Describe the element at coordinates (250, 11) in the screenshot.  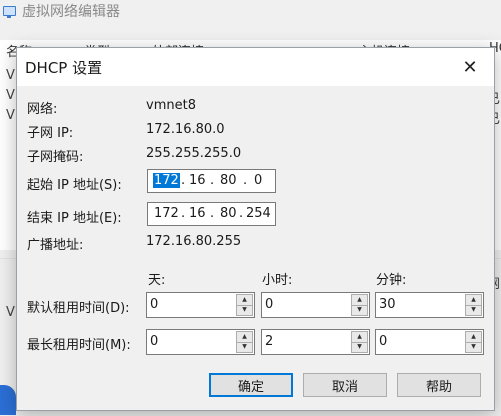
I see `bg-titlebar: 虚拟网络编辑器` at that location.